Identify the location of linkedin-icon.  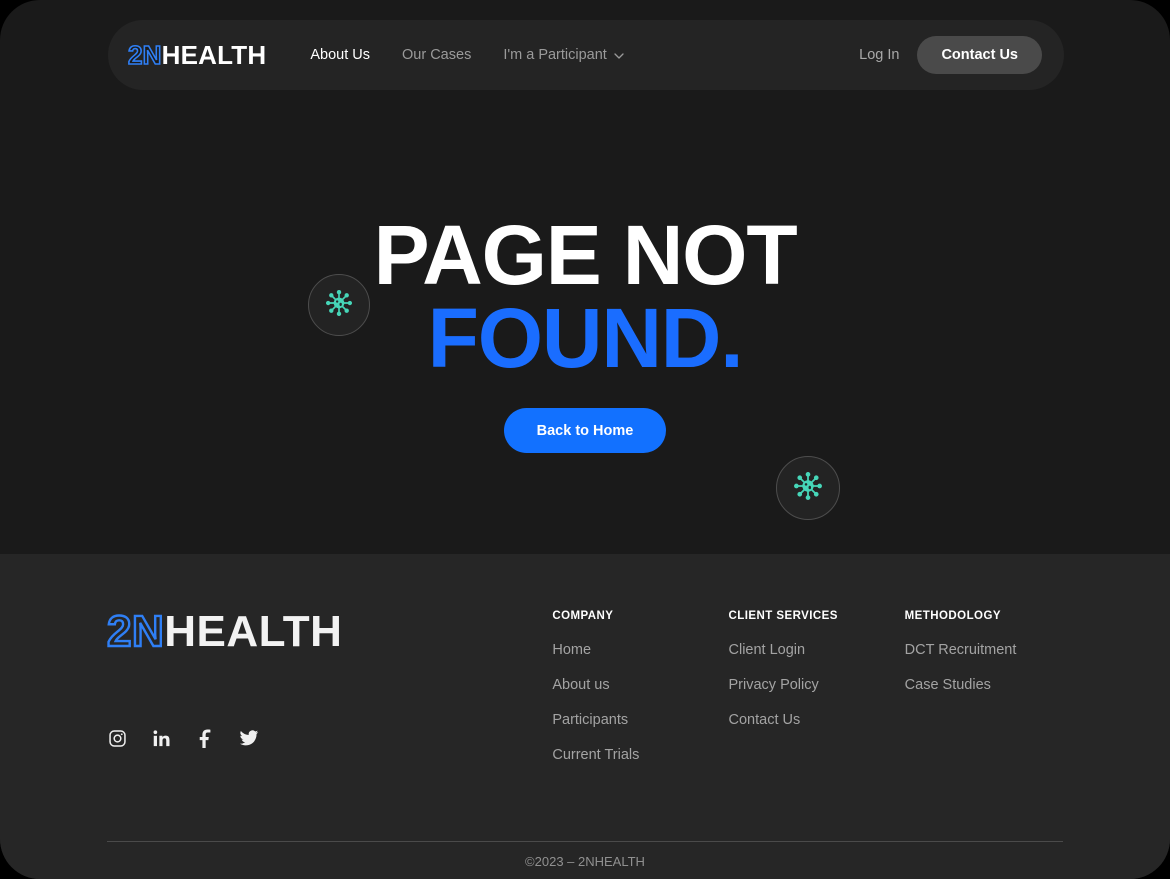
(161, 738).